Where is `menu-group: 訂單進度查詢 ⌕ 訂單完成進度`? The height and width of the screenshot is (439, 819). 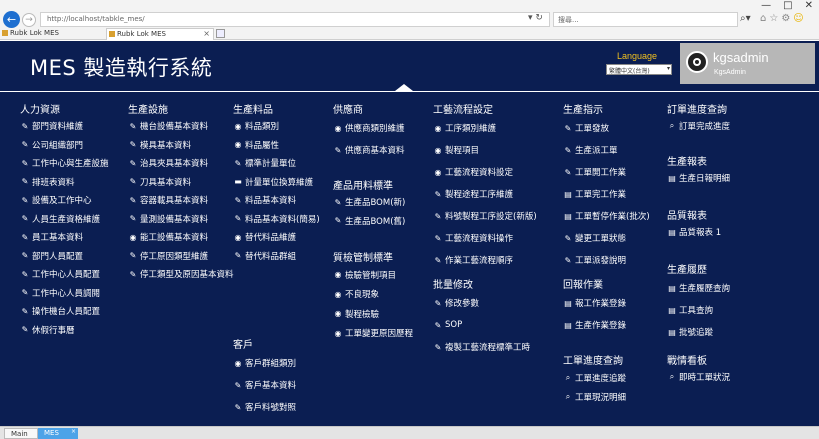 menu-group: 訂單進度查詢 ⌕ 訂單完成進度 is located at coordinates (698, 118).